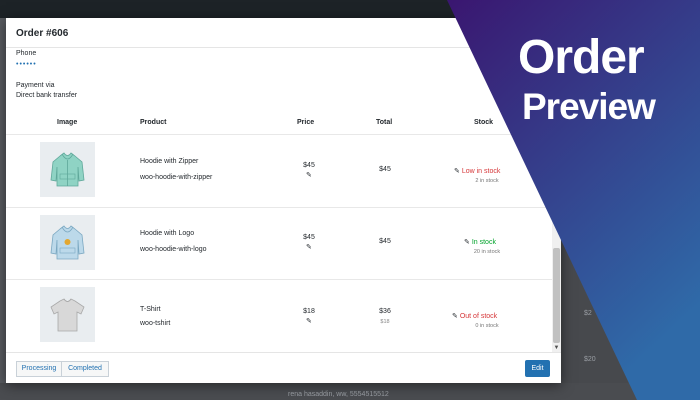  I want to click on completed-button: Completed, so click(85, 369).